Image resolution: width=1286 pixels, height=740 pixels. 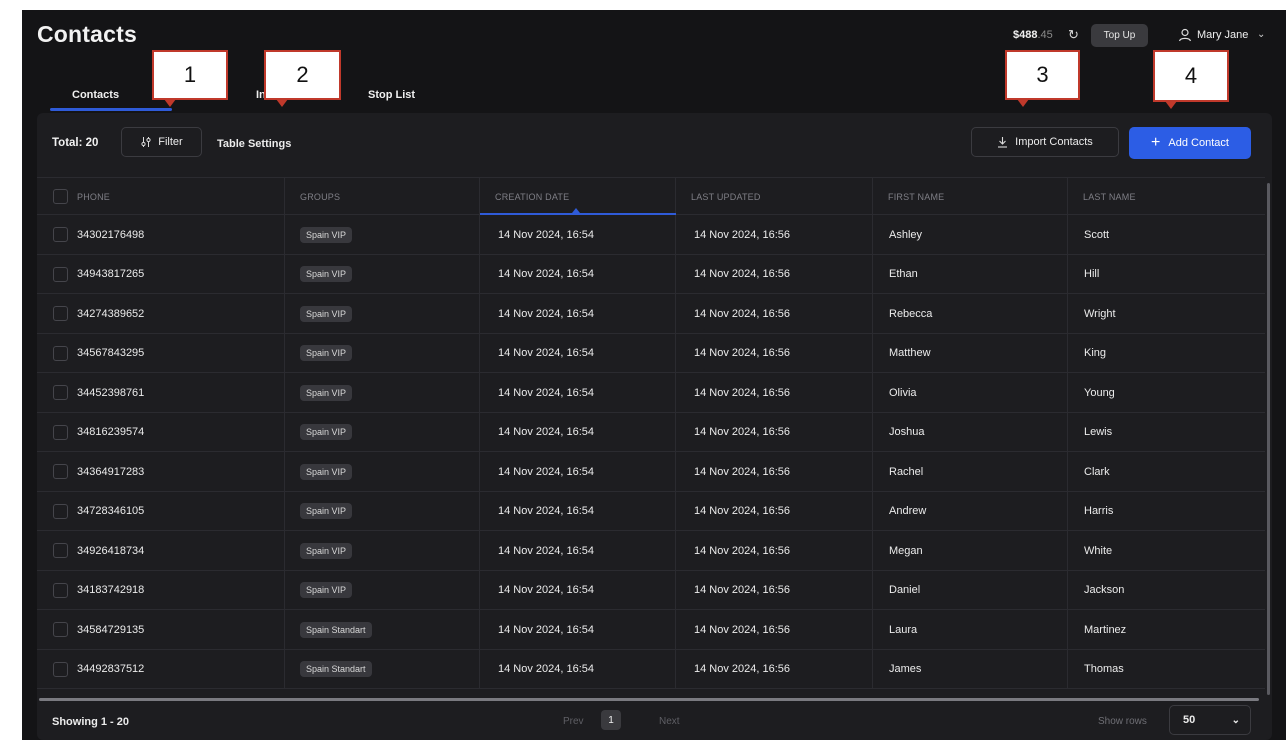 I want to click on add-contact-label: Add Contact, so click(x=1198, y=143).